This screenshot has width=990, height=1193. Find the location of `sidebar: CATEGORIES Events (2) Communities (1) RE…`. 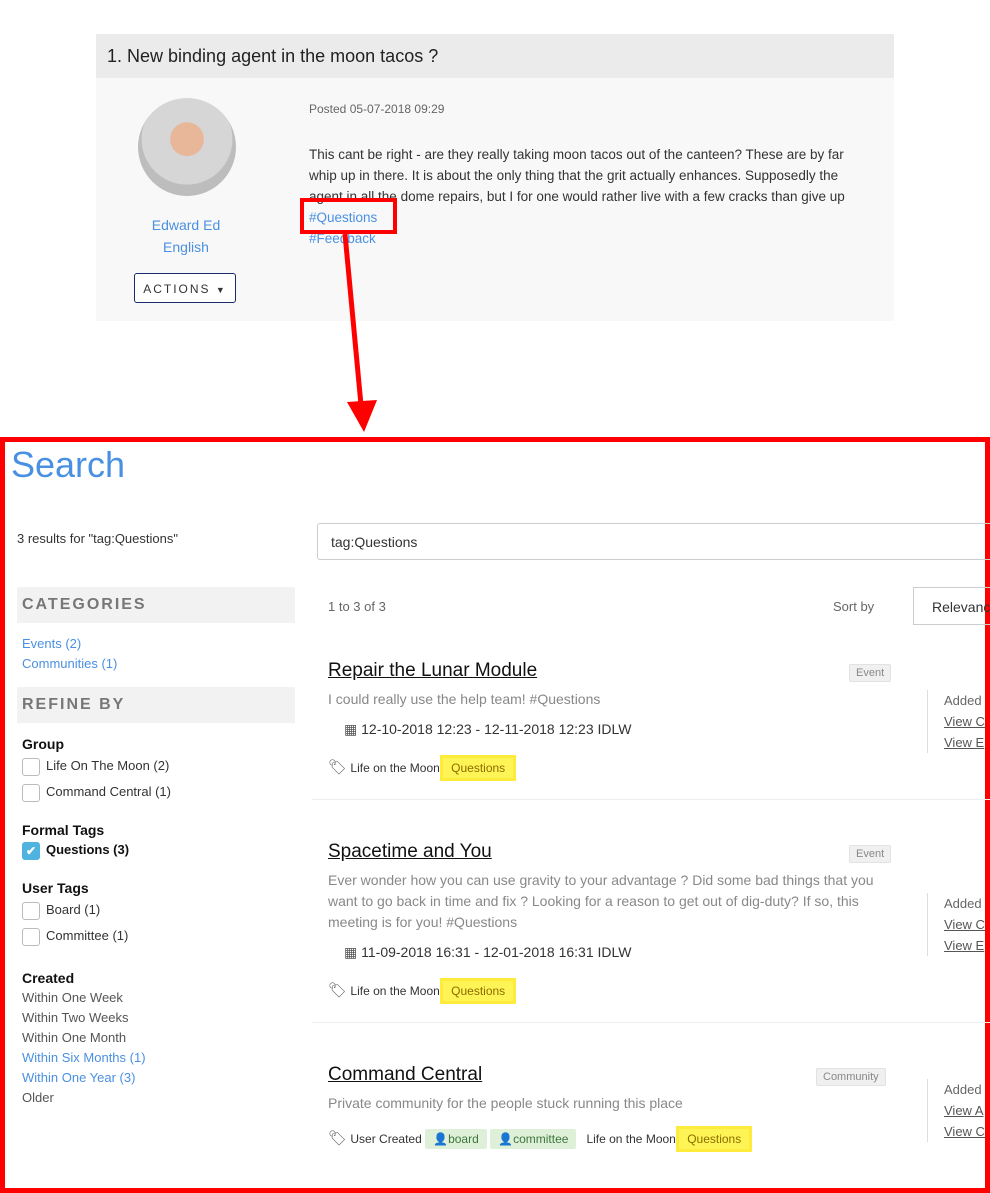

sidebar: CATEGORIES Events (2) Communities (1) RE… is located at coordinates (156, 847).